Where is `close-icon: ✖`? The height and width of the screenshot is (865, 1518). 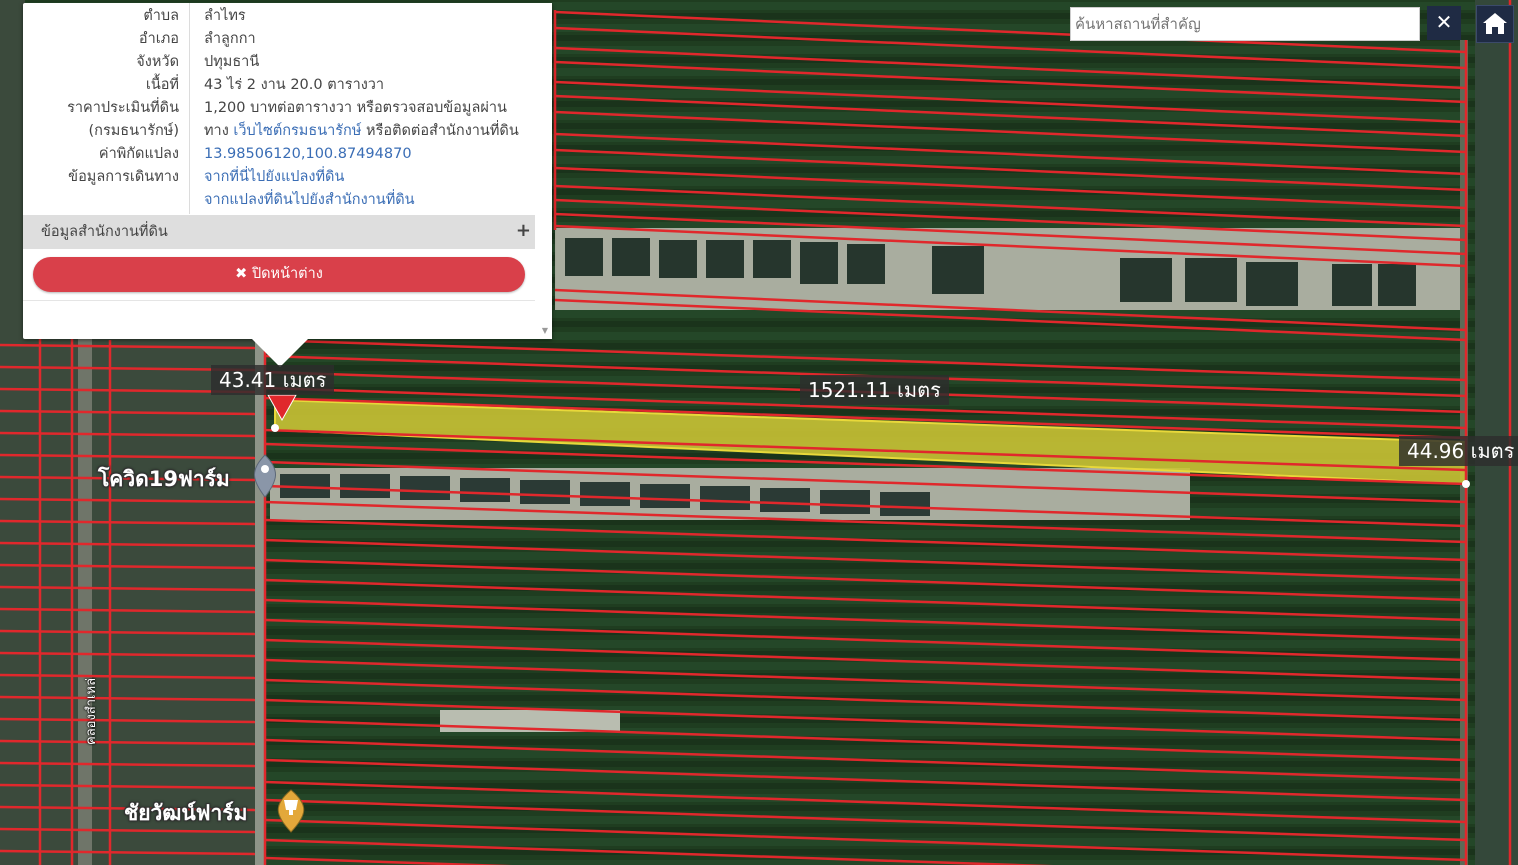
close-icon: ✖ is located at coordinates (241, 274).